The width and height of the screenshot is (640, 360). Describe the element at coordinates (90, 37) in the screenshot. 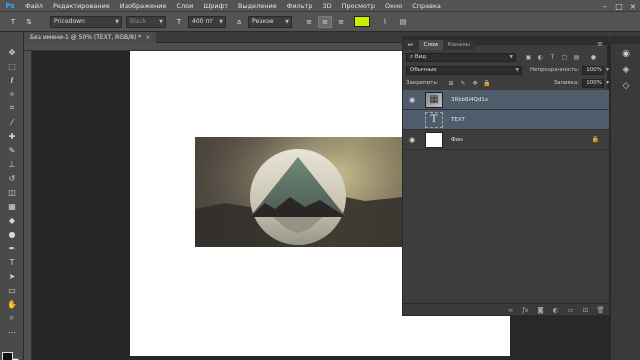

I see `document-tab: Без имени-1 @ 50% (TEXT, RGB/8) * ×` at that location.